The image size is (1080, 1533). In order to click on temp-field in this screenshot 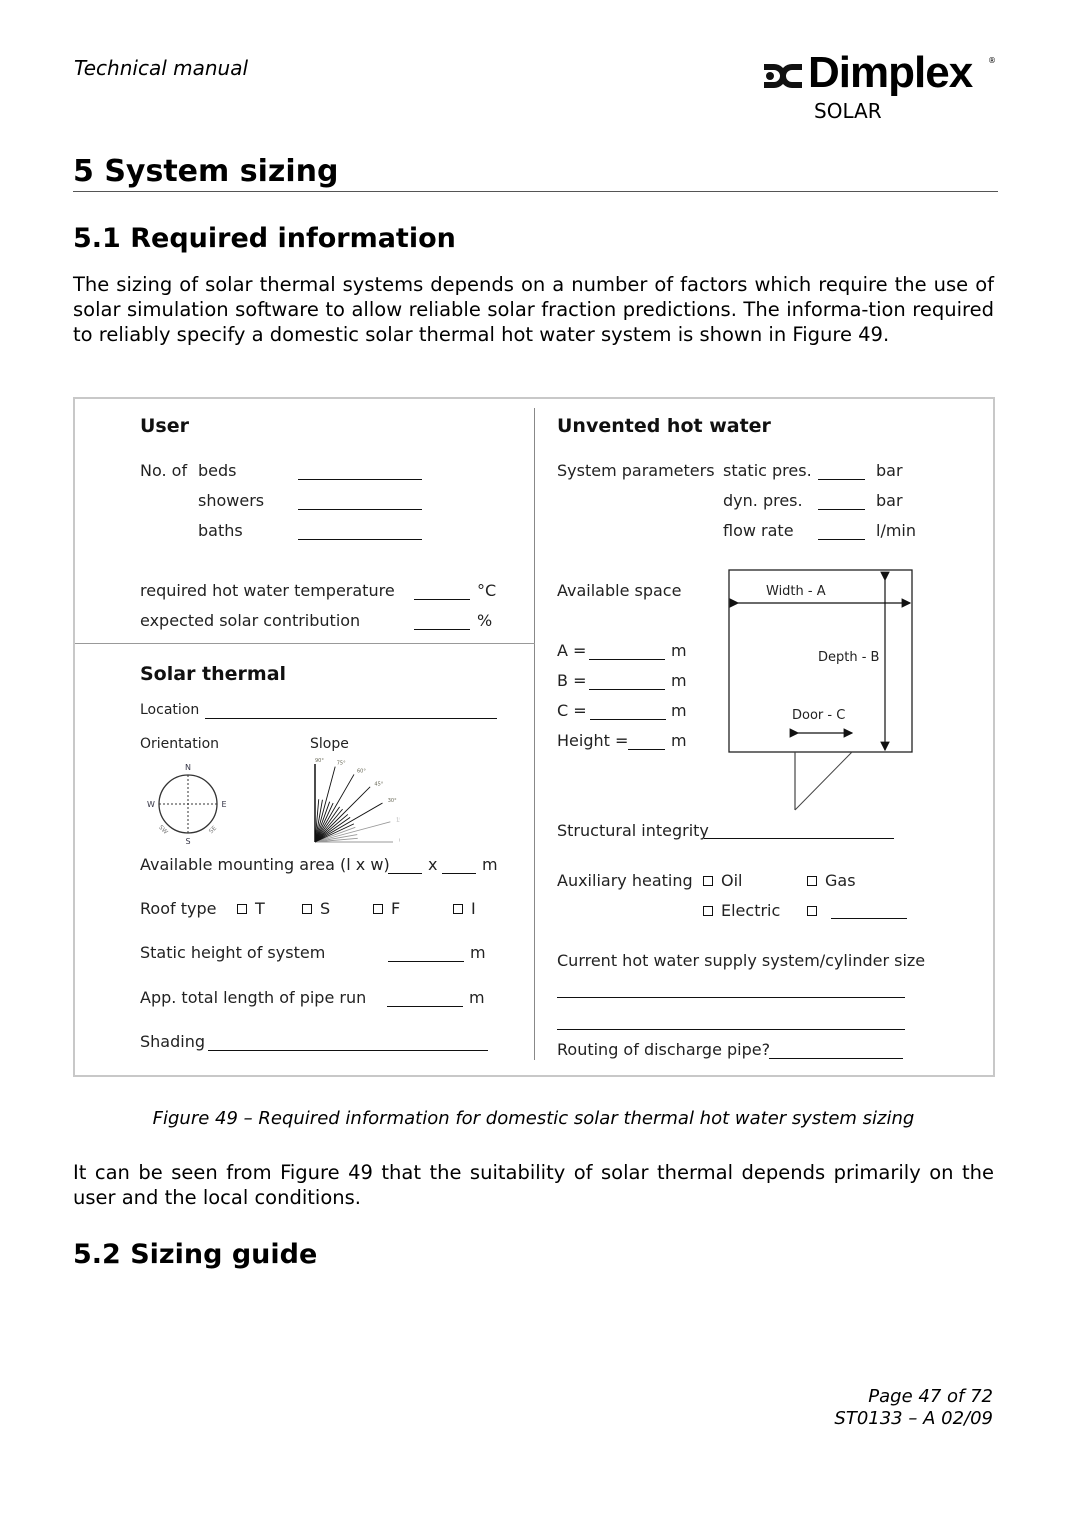, I will do `click(442, 599)`.